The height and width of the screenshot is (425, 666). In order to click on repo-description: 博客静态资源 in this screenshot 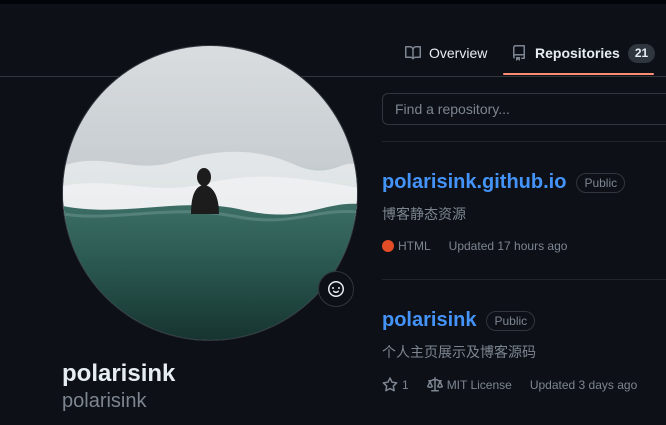, I will do `click(424, 214)`.